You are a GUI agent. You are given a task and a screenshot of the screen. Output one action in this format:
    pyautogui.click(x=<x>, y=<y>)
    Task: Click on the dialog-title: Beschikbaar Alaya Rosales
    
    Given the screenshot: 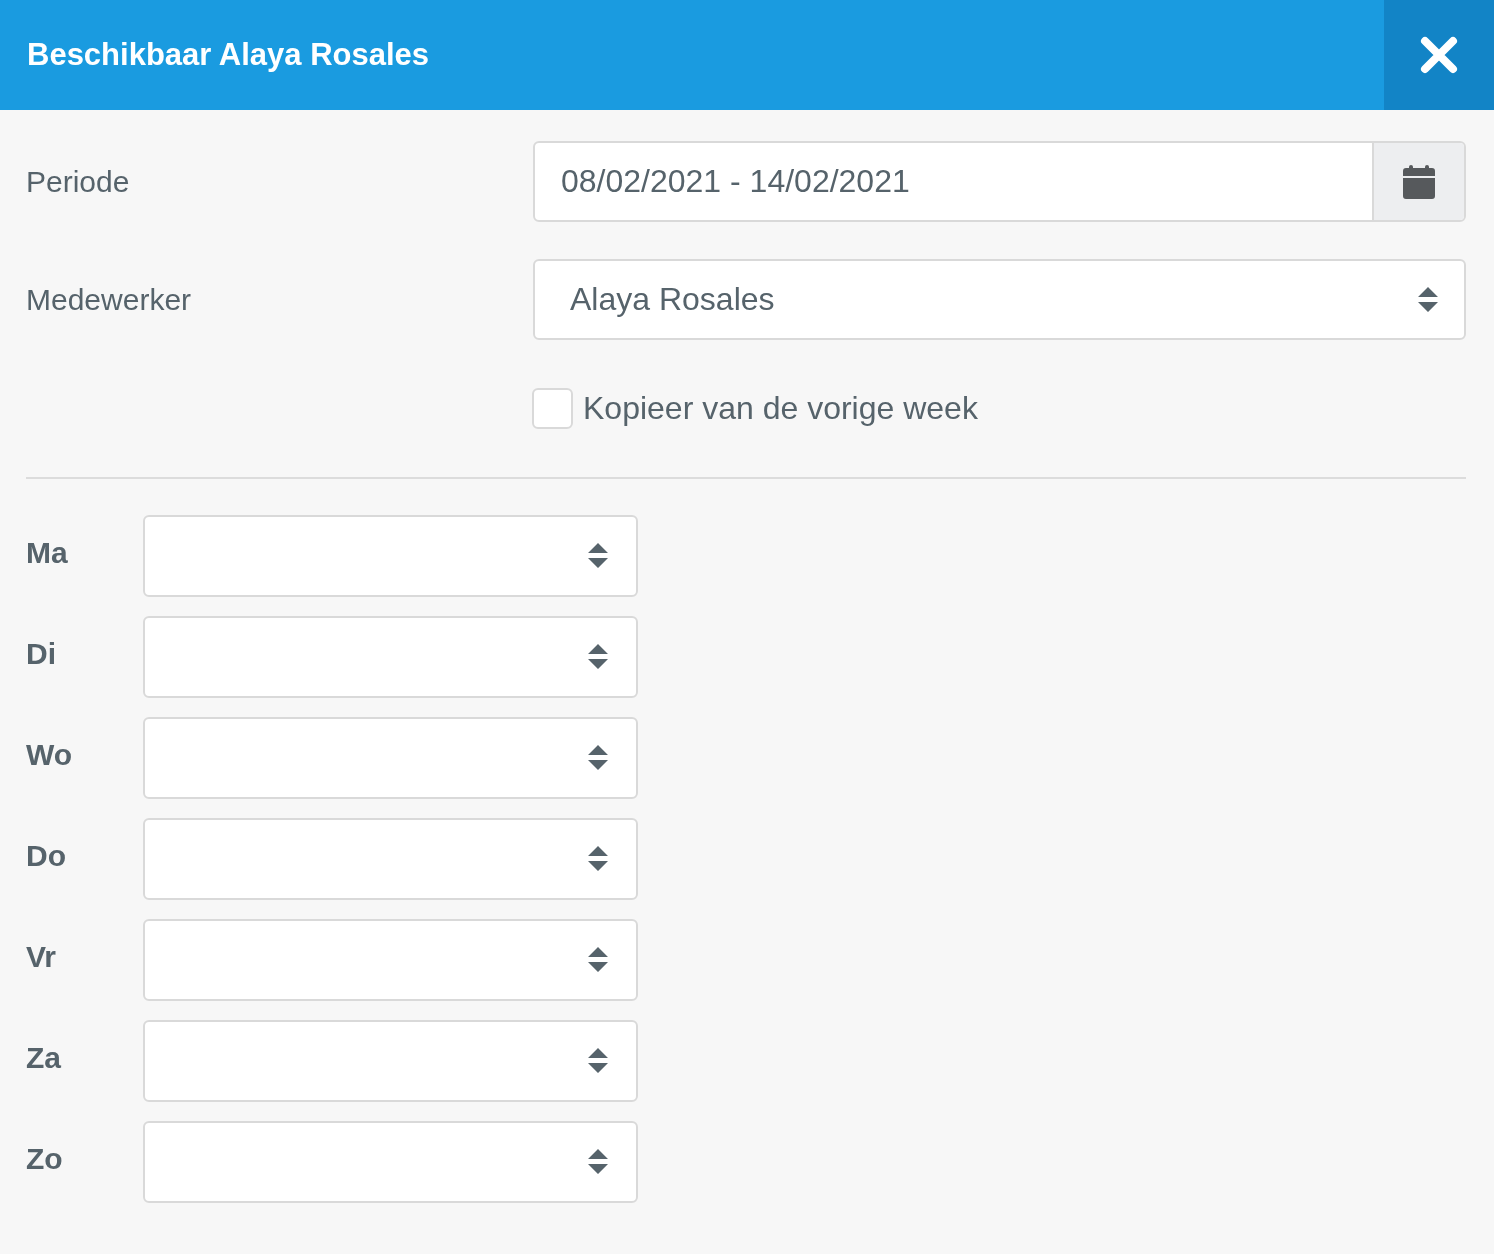 What is the action you would take?
    pyautogui.click(x=228, y=55)
    